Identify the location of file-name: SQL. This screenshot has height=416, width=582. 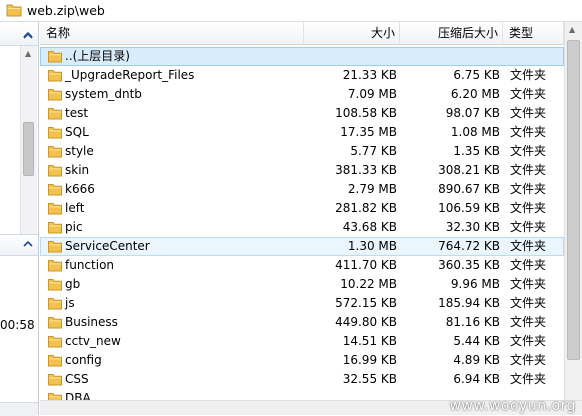
(77, 132).